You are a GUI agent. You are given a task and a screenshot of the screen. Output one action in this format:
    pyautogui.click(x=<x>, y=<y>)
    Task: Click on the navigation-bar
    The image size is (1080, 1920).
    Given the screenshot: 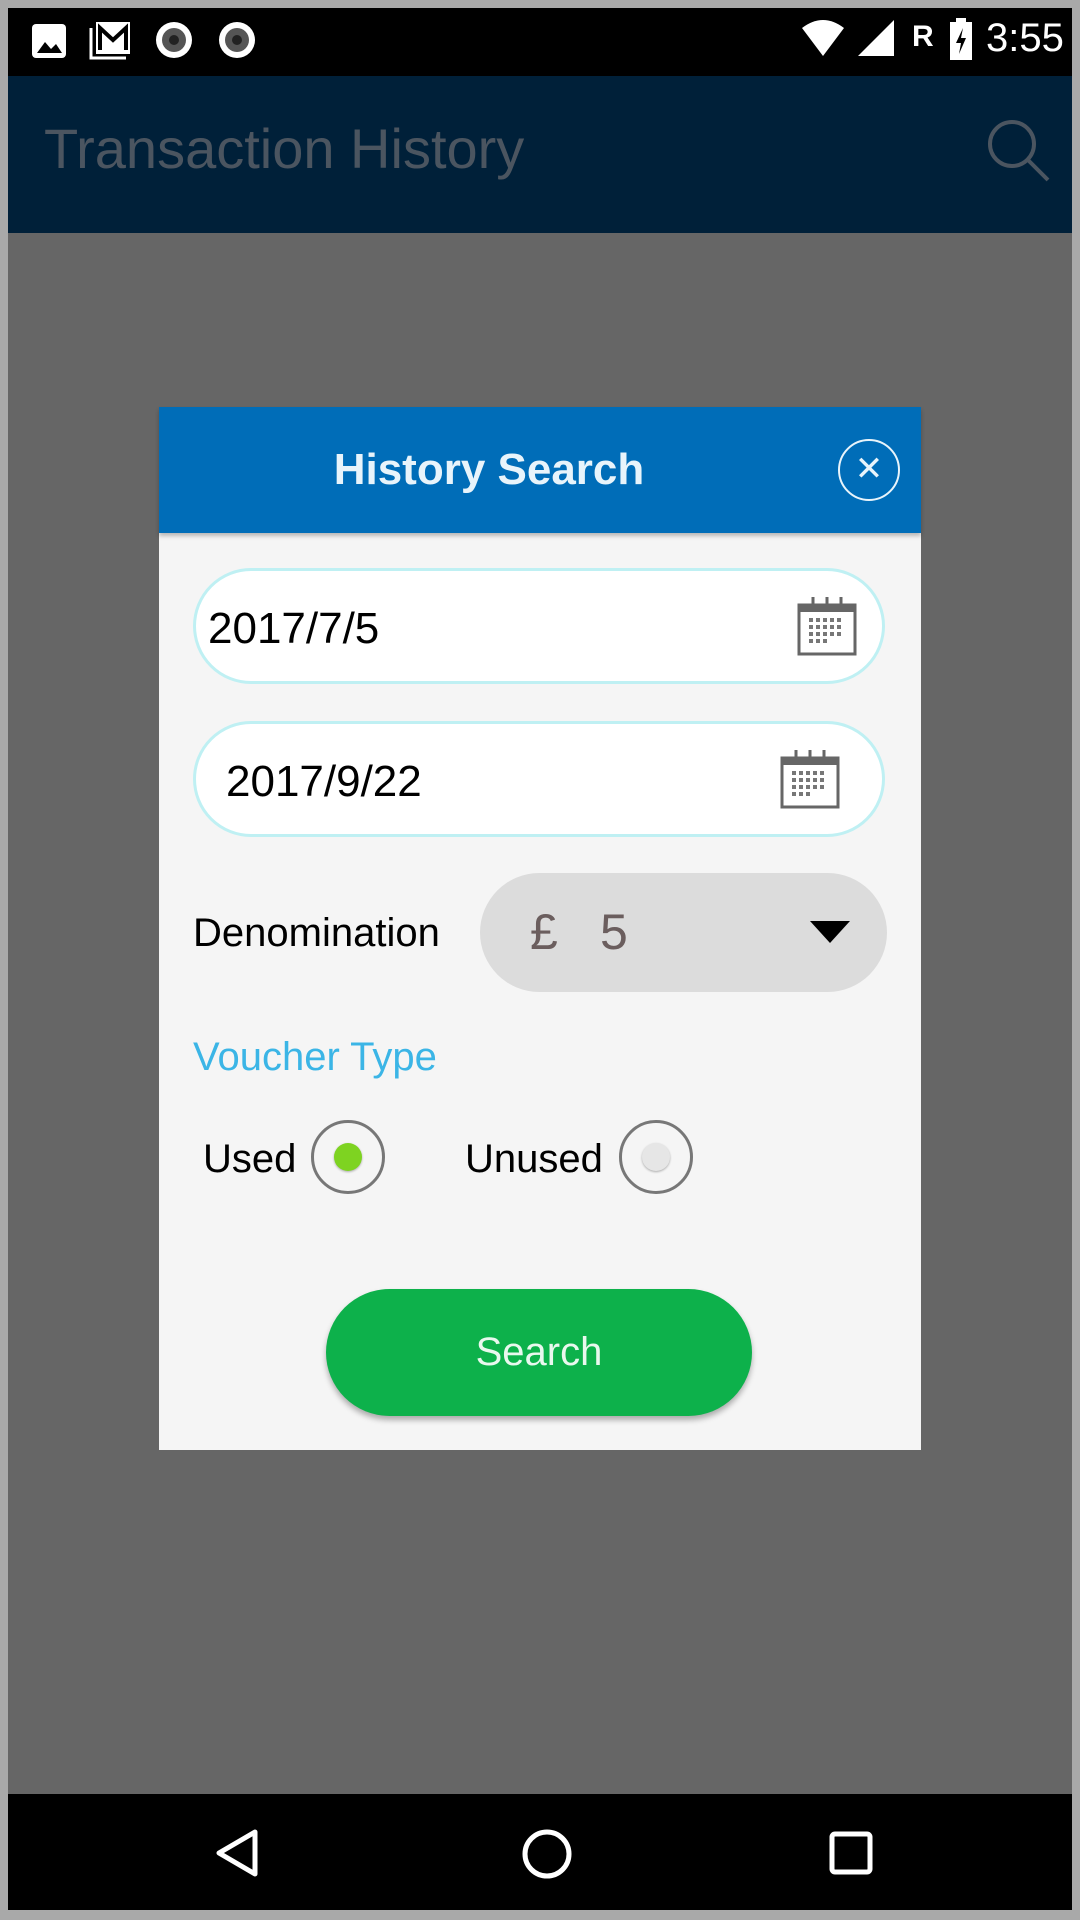 What is the action you would take?
    pyautogui.click(x=540, y=1852)
    